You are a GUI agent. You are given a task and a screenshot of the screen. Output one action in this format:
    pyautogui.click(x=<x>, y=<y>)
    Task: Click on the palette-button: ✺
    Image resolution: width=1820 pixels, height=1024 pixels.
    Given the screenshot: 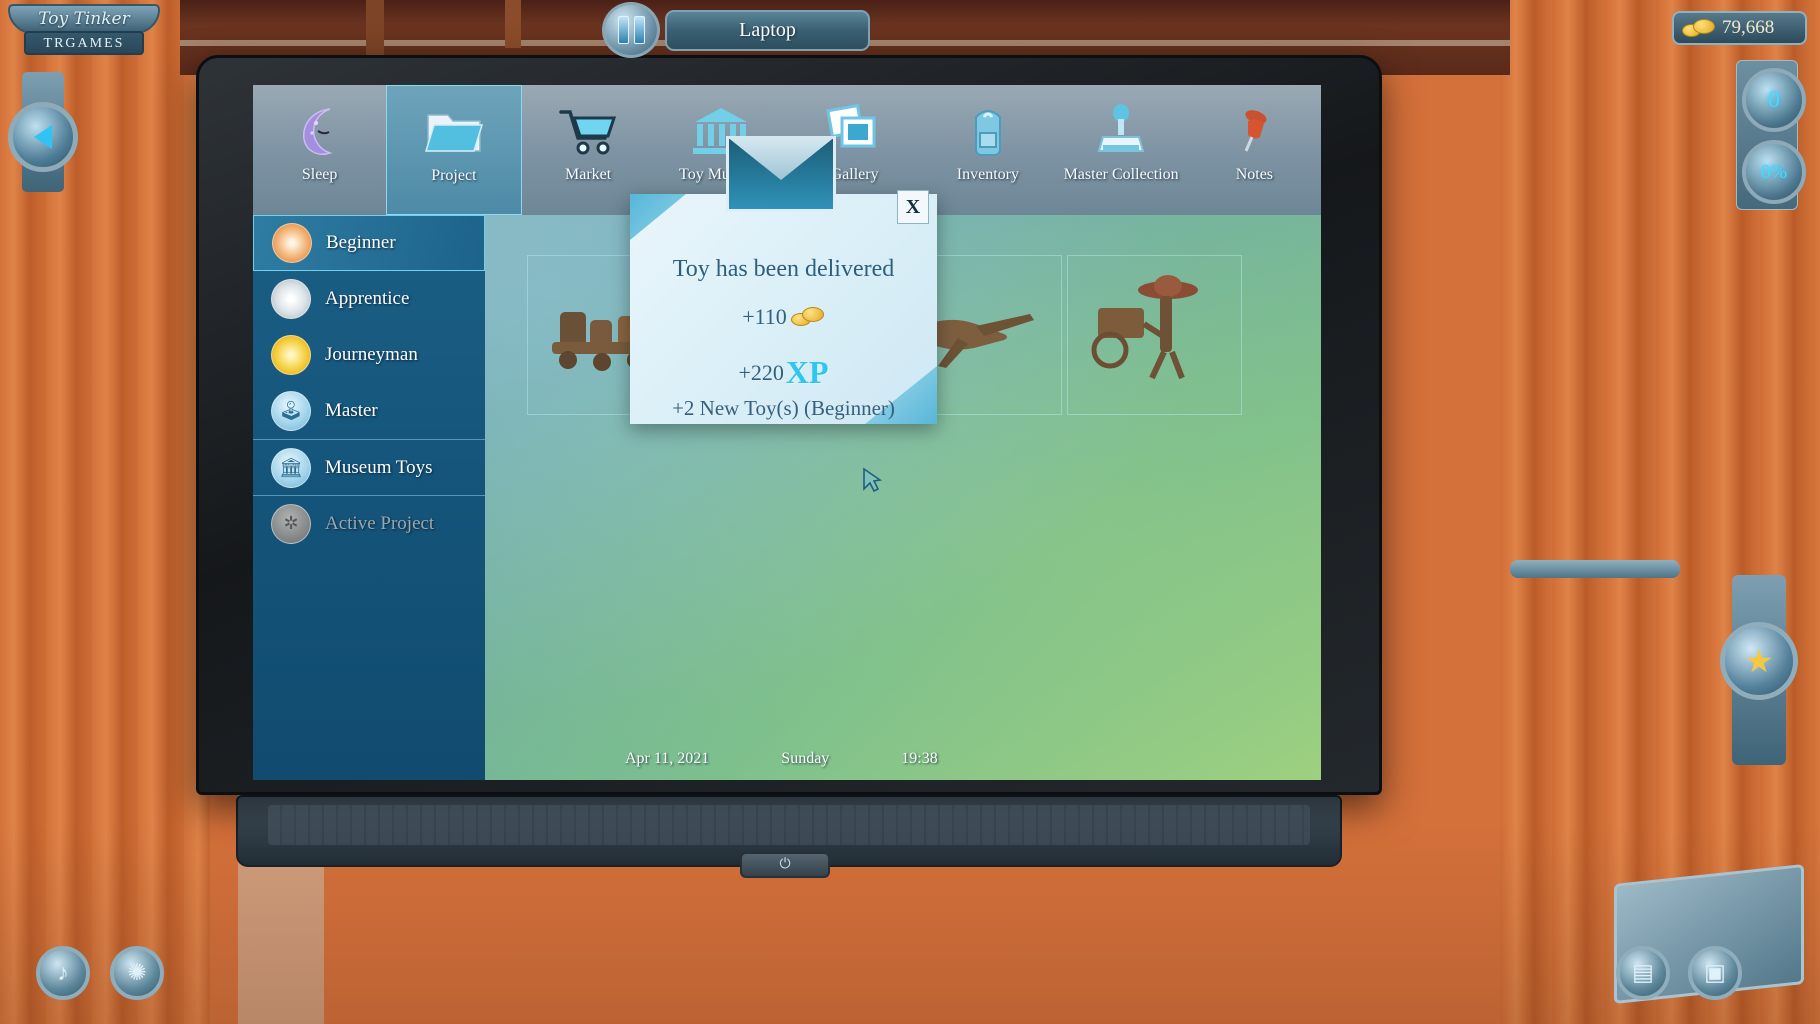 What is the action you would take?
    pyautogui.click(x=137, y=973)
    